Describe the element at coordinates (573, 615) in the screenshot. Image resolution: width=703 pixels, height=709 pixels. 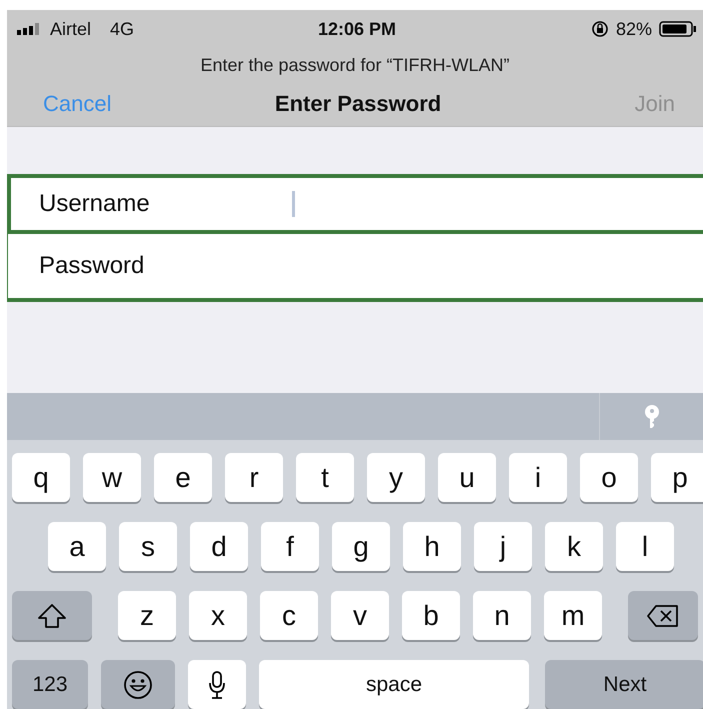
I see `letter-key: m` at that location.